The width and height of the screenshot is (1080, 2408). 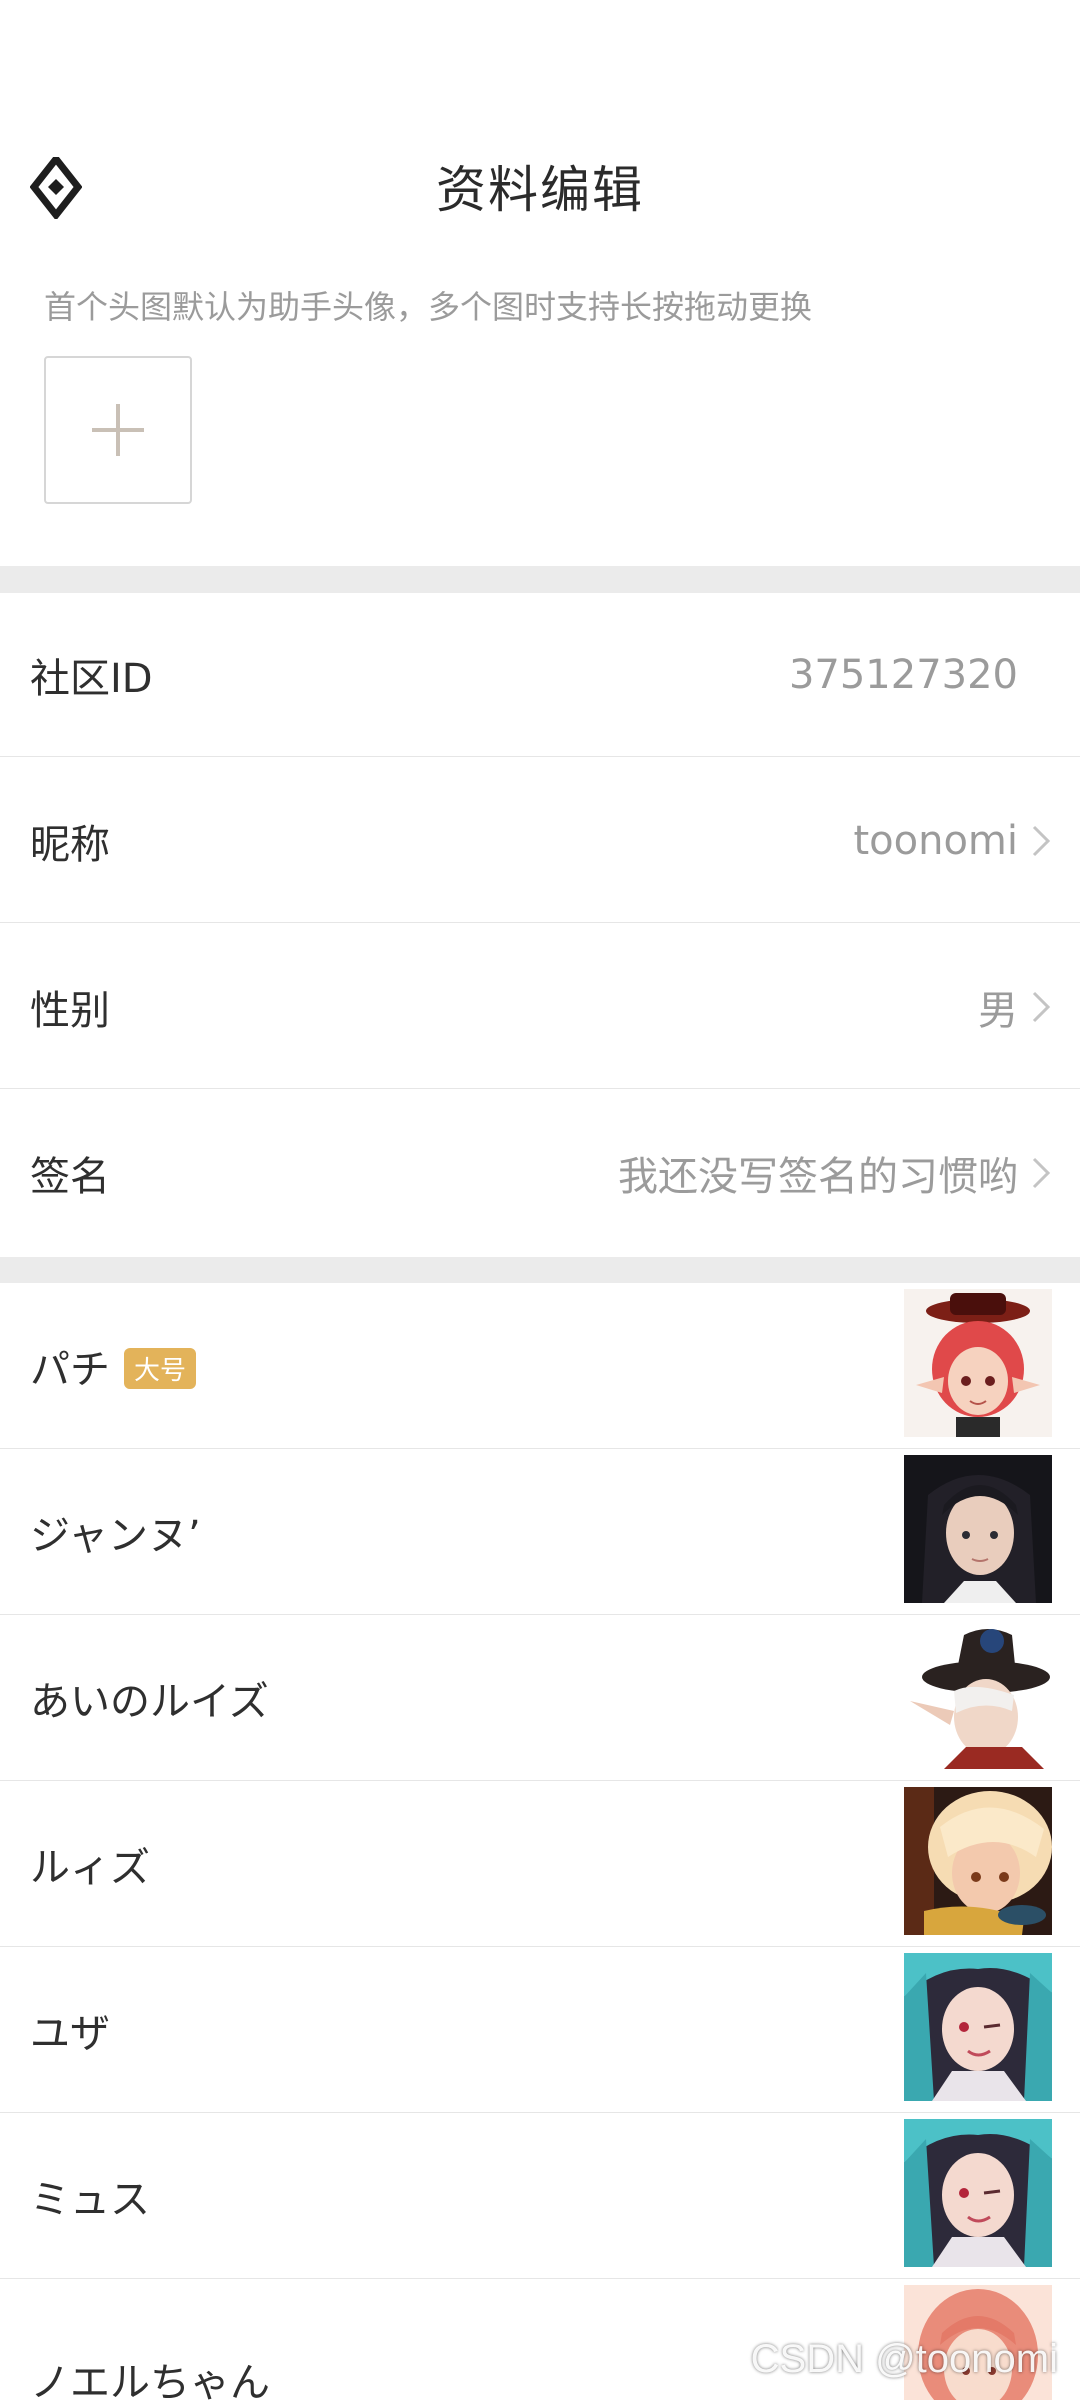 What do you see at coordinates (428, 307) in the screenshot?
I see `avatar-hint-text: 首个头图默认为助手头像，多个图时支持长按拖动更换` at bounding box center [428, 307].